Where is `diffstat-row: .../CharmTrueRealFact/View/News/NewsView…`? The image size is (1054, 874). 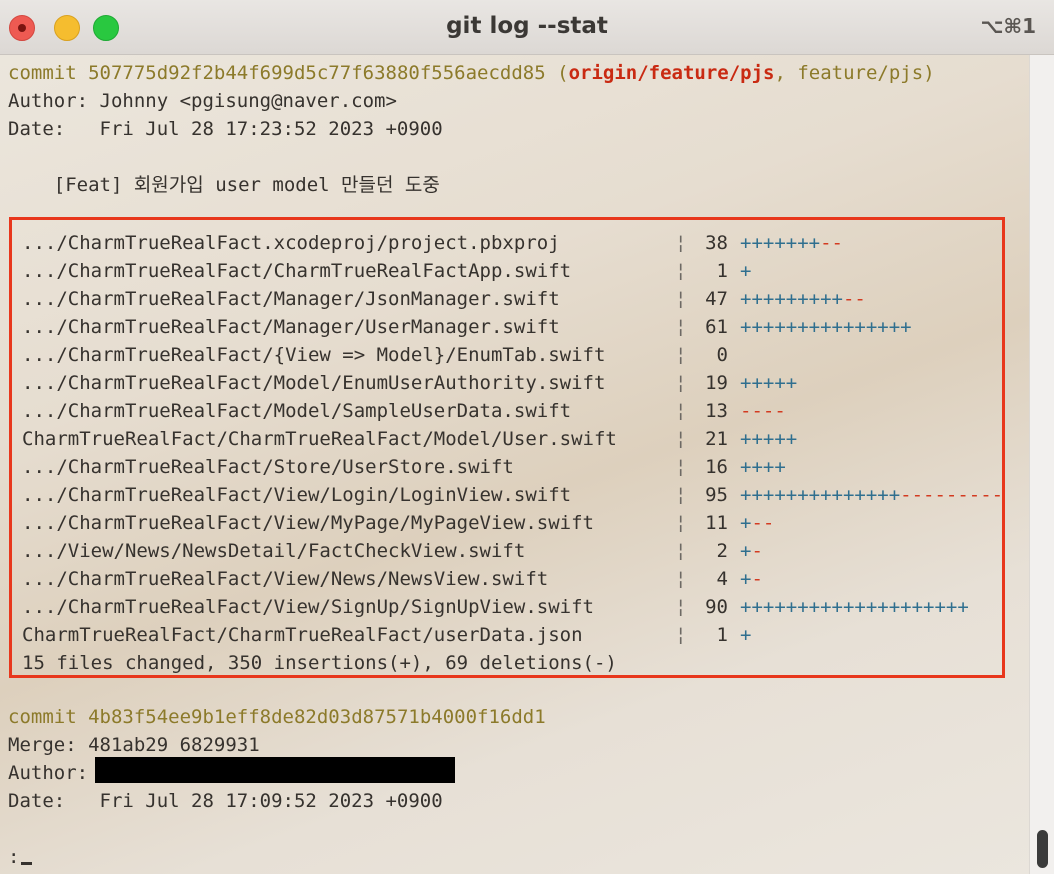 diffstat-row: .../CharmTrueRealFact/View/News/NewsView… is located at coordinates (517, 579).